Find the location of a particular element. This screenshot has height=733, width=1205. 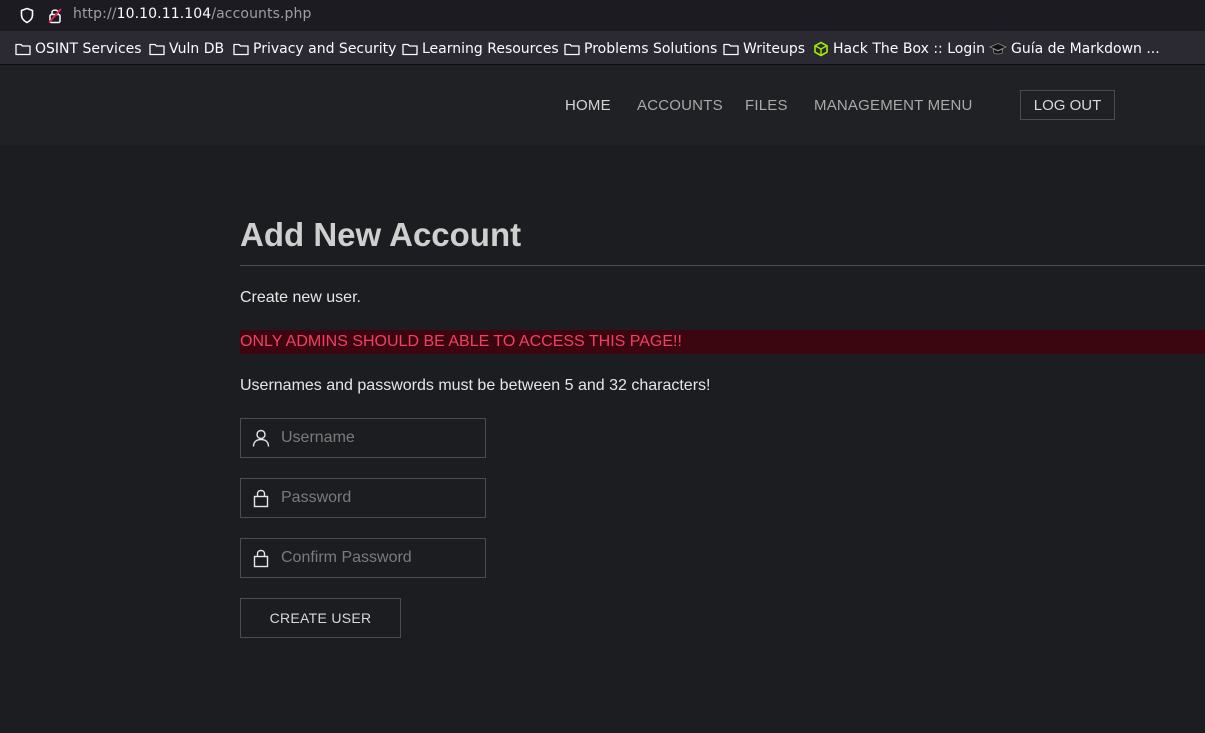

insecure-lock-icon is located at coordinates (55, 15).